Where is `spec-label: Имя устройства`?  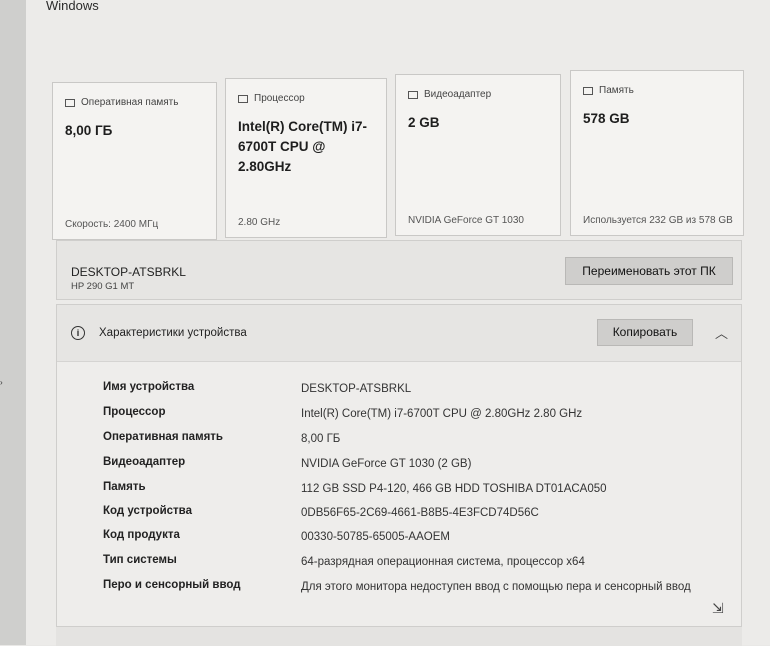 spec-label: Имя устройства is located at coordinates (149, 387).